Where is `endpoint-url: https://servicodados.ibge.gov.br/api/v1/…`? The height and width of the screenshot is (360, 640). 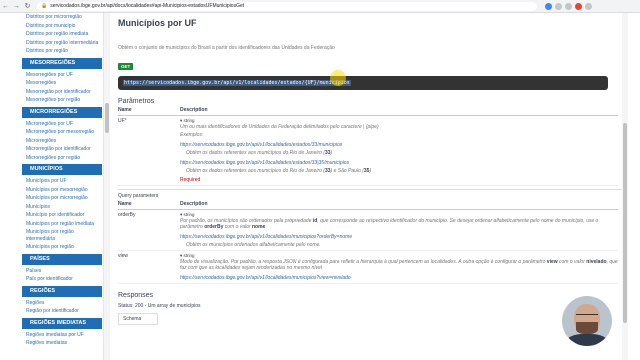 endpoint-url: https://servicodados.ibge.gov.br/api/v1/… is located at coordinates (237, 83).